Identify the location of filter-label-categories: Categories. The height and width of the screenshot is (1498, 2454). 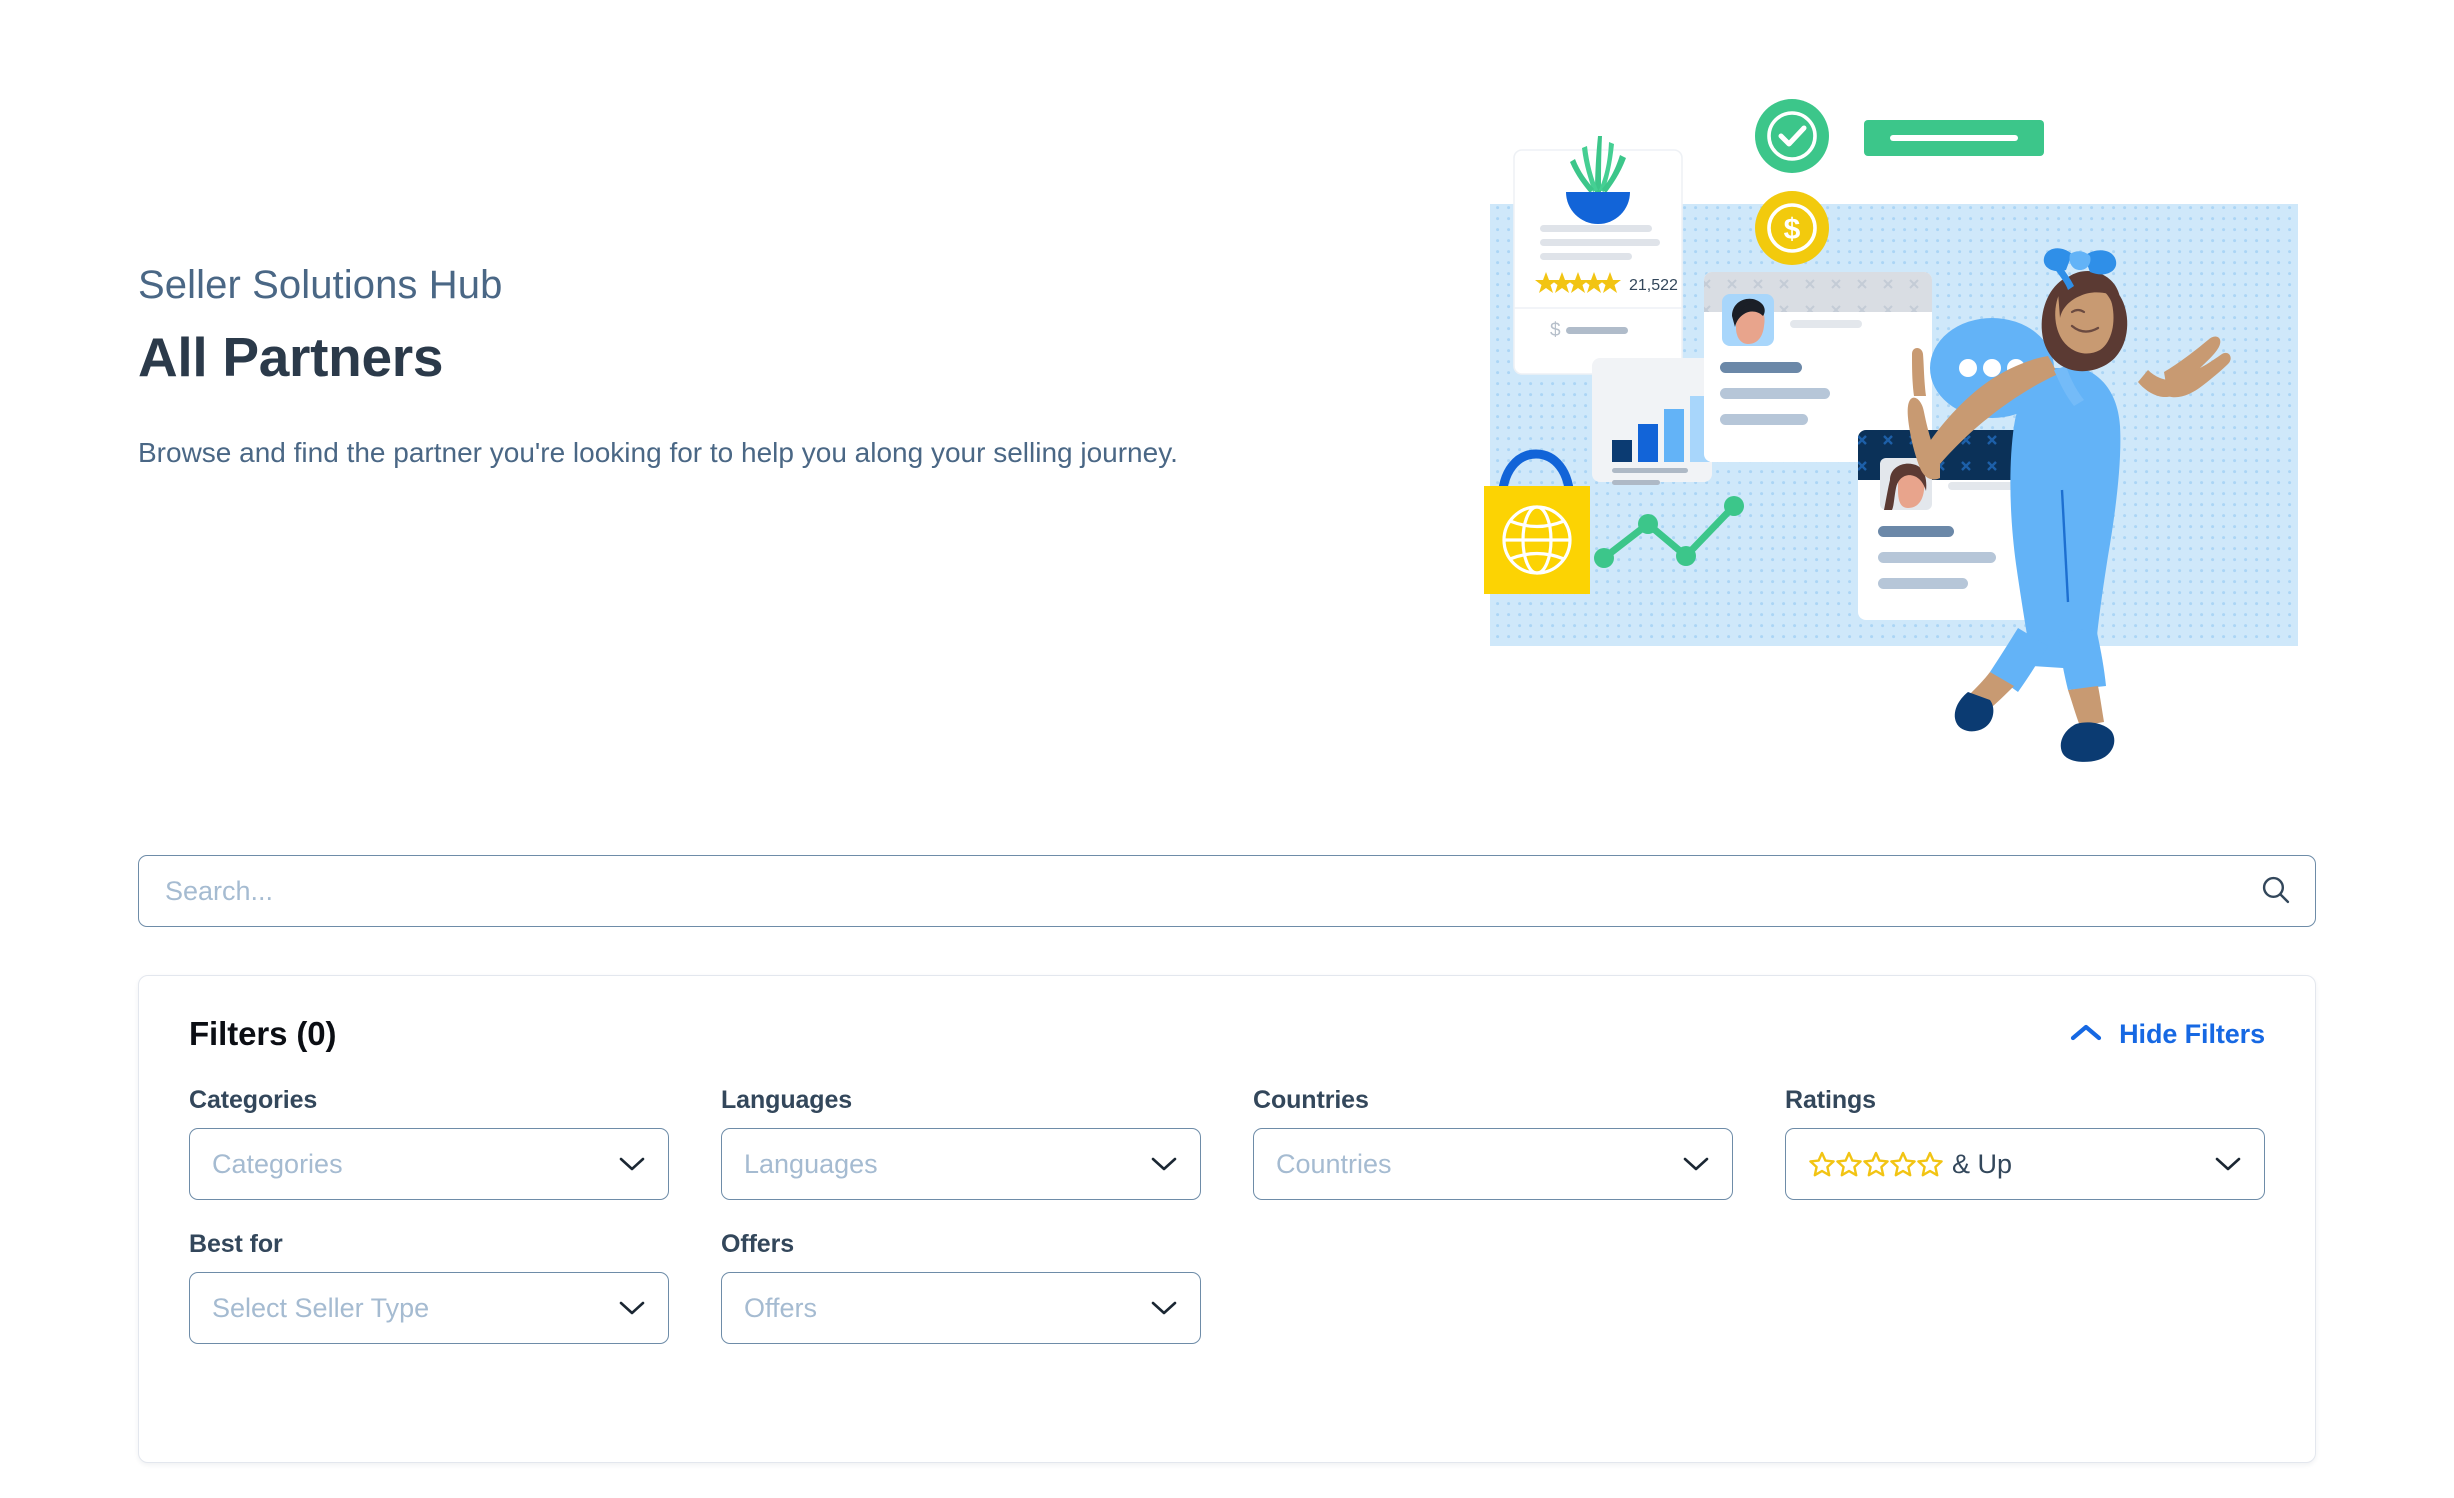
(253, 1100).